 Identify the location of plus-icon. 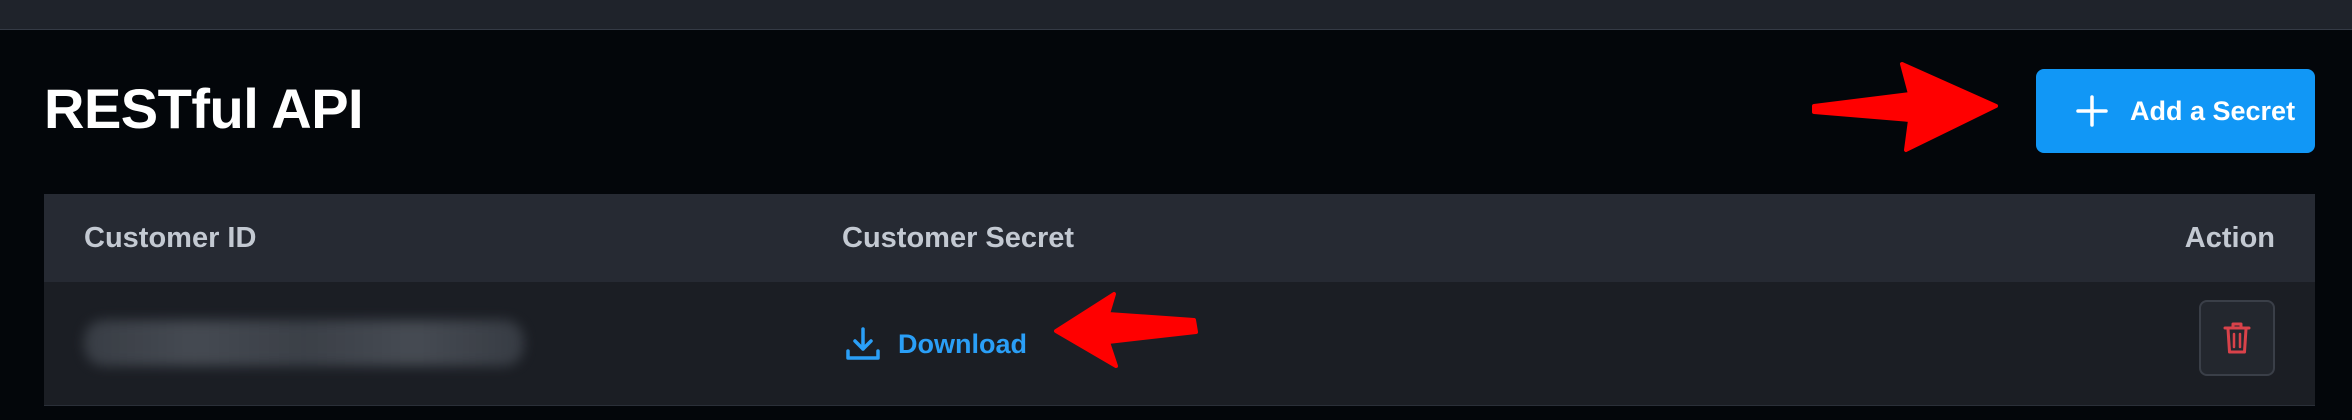
(2092, 111).